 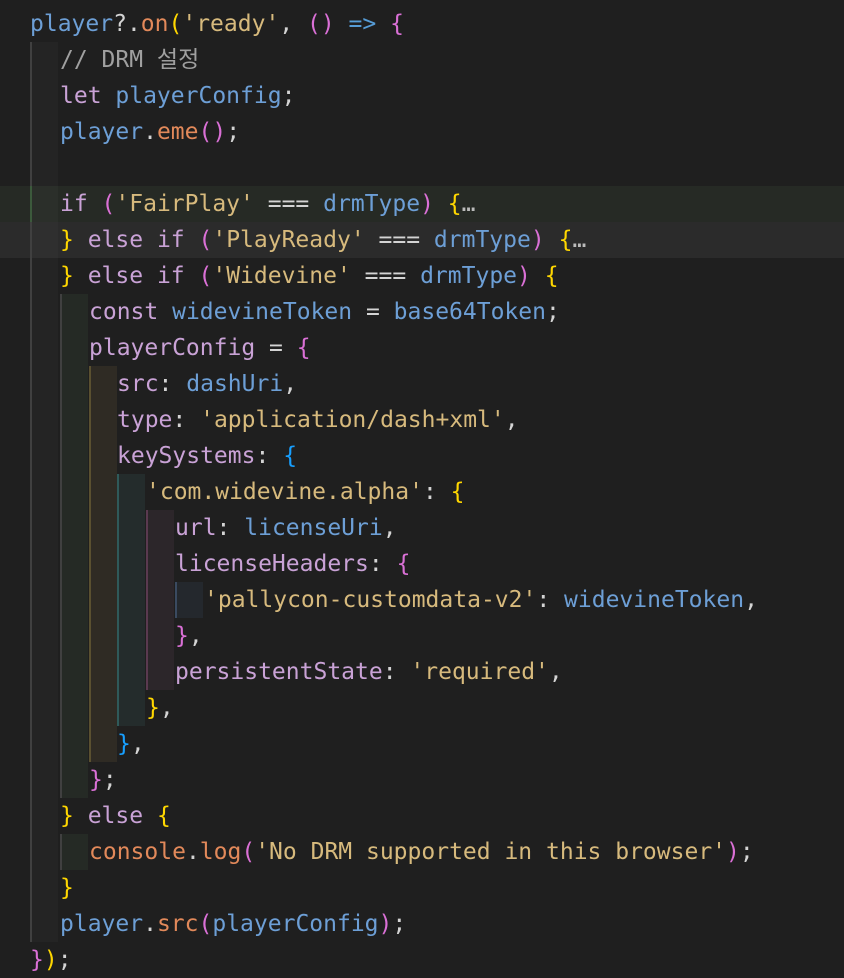 What do you see at coordinates (200, 348) in the screenshot?
I see `code-text: playerConfig = {` at bounding box center [200, 348].